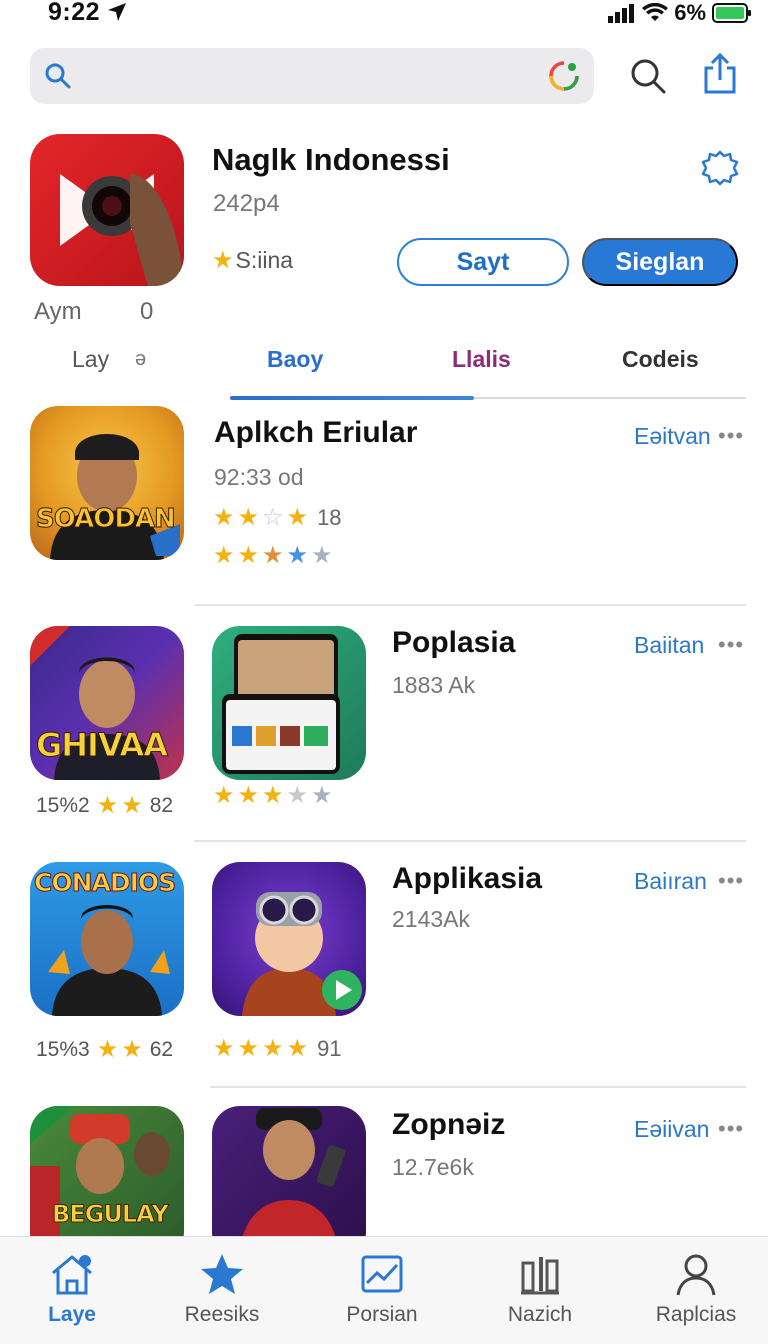 The height and width of the screenshot is (1344, 768). I want to click on app-icon-conadios: CONADIOS, so click(107, 939).